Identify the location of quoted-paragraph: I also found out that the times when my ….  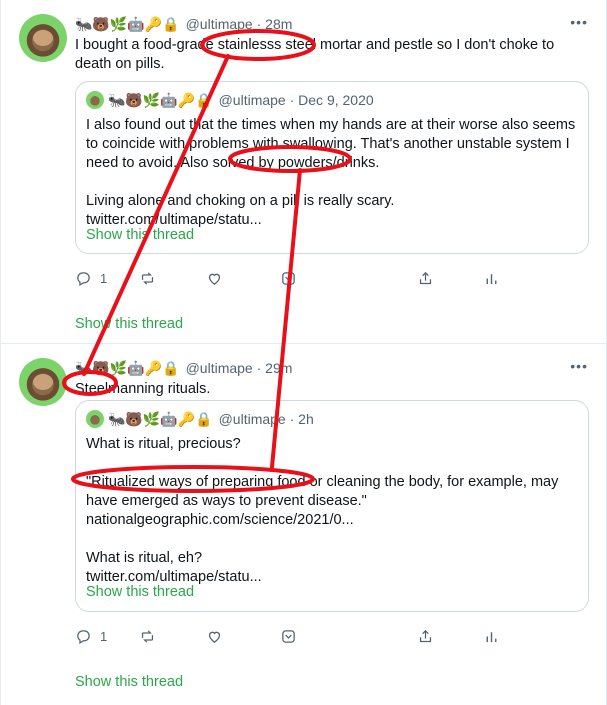
(331, 144).